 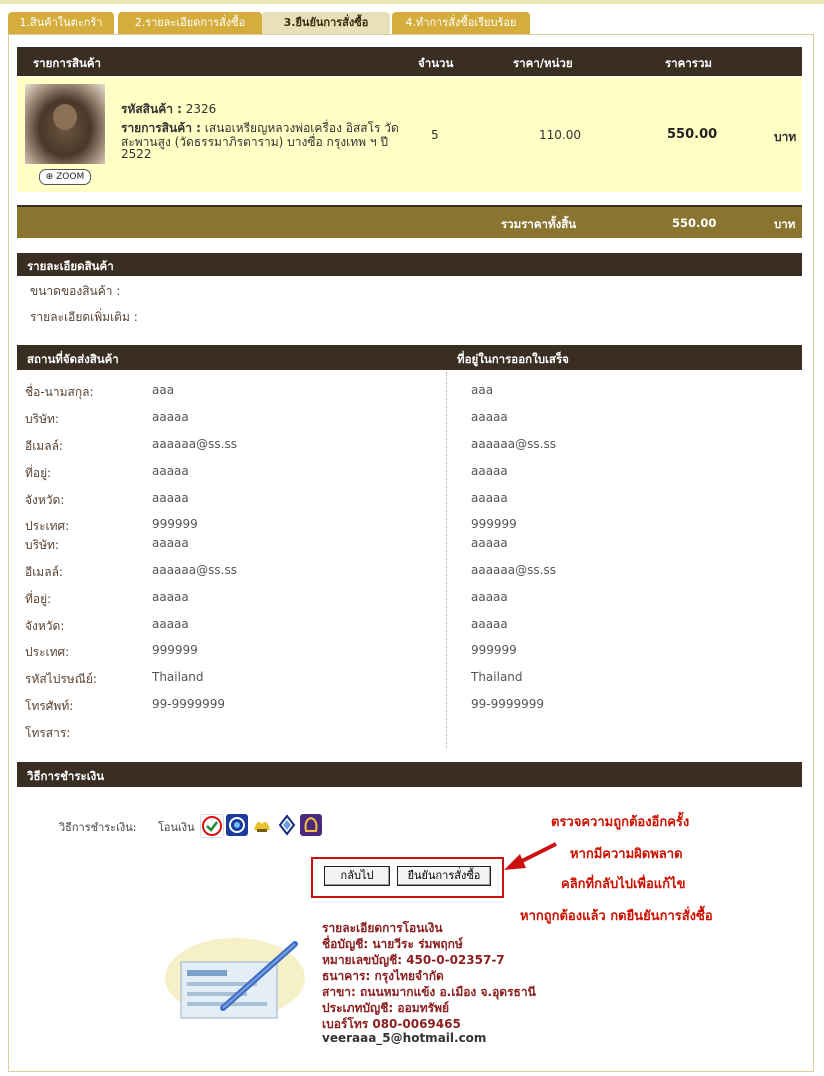 What do you see at coordinates (151, 109) in the screenshot?
I see `product-code-label: รหัสสินค้า :` at bounding box center [151, 109].